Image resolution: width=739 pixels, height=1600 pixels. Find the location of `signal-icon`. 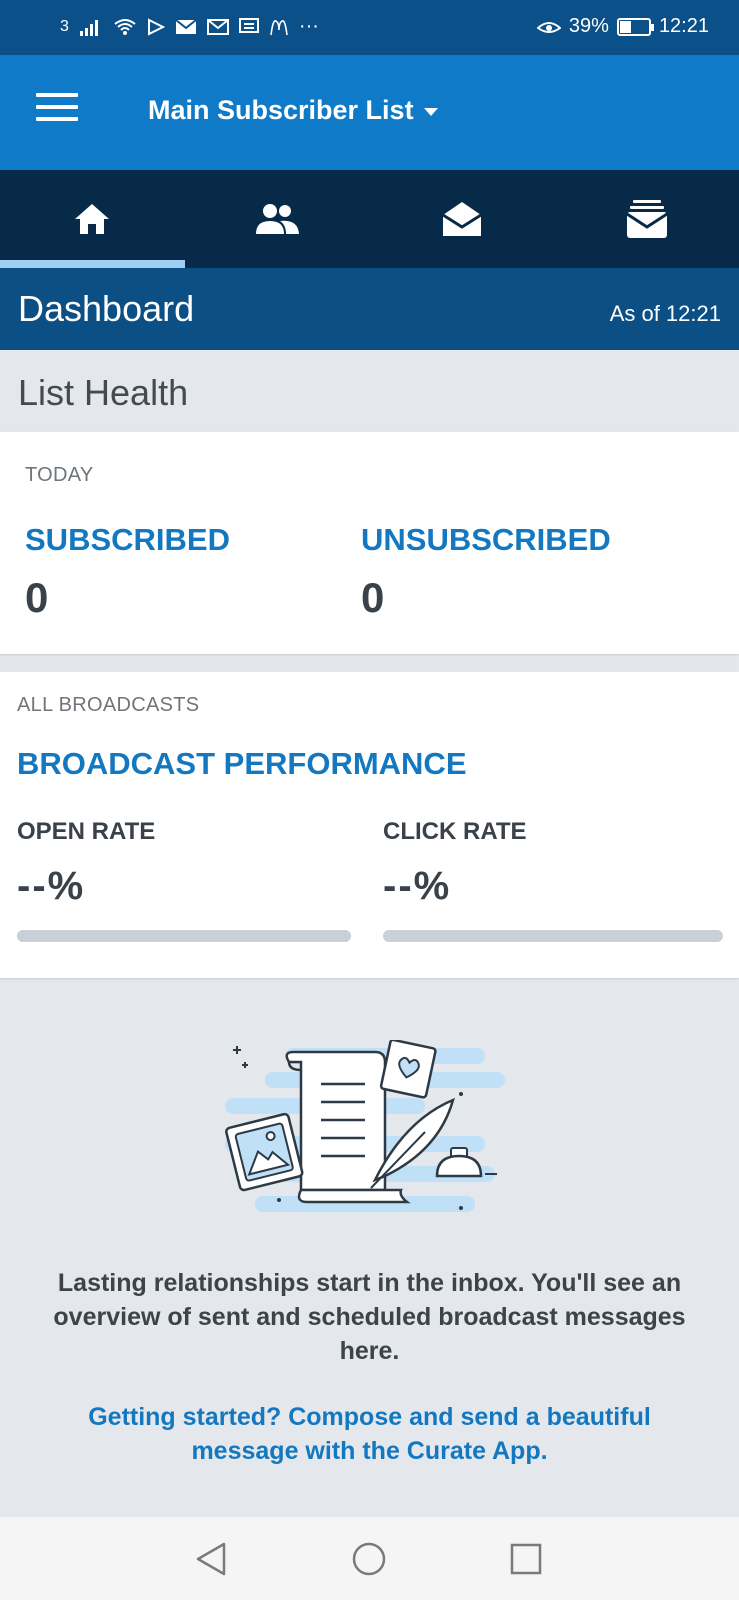

signal-icon is located at coordinates (91, 27).